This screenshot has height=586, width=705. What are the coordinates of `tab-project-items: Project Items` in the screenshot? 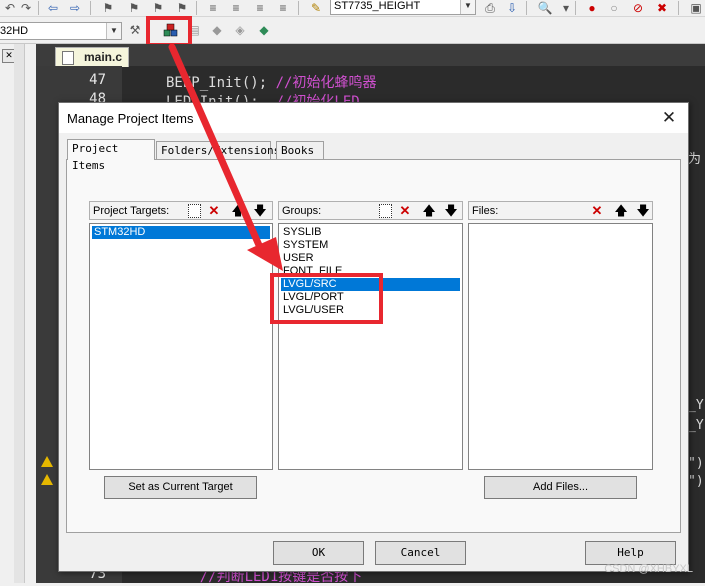 It's located at (111, 155).